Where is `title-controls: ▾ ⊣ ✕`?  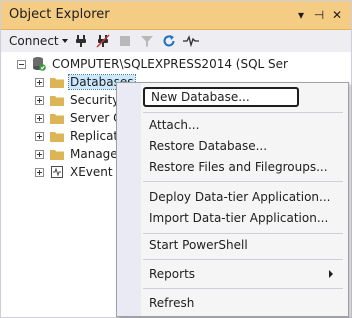 title-controls: ▾ ⊣ ✕ is located at coordinates (319, 15).